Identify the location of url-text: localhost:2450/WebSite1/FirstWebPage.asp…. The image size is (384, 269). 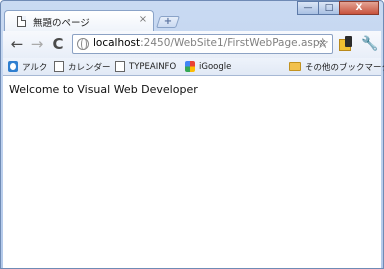
(209, 43).